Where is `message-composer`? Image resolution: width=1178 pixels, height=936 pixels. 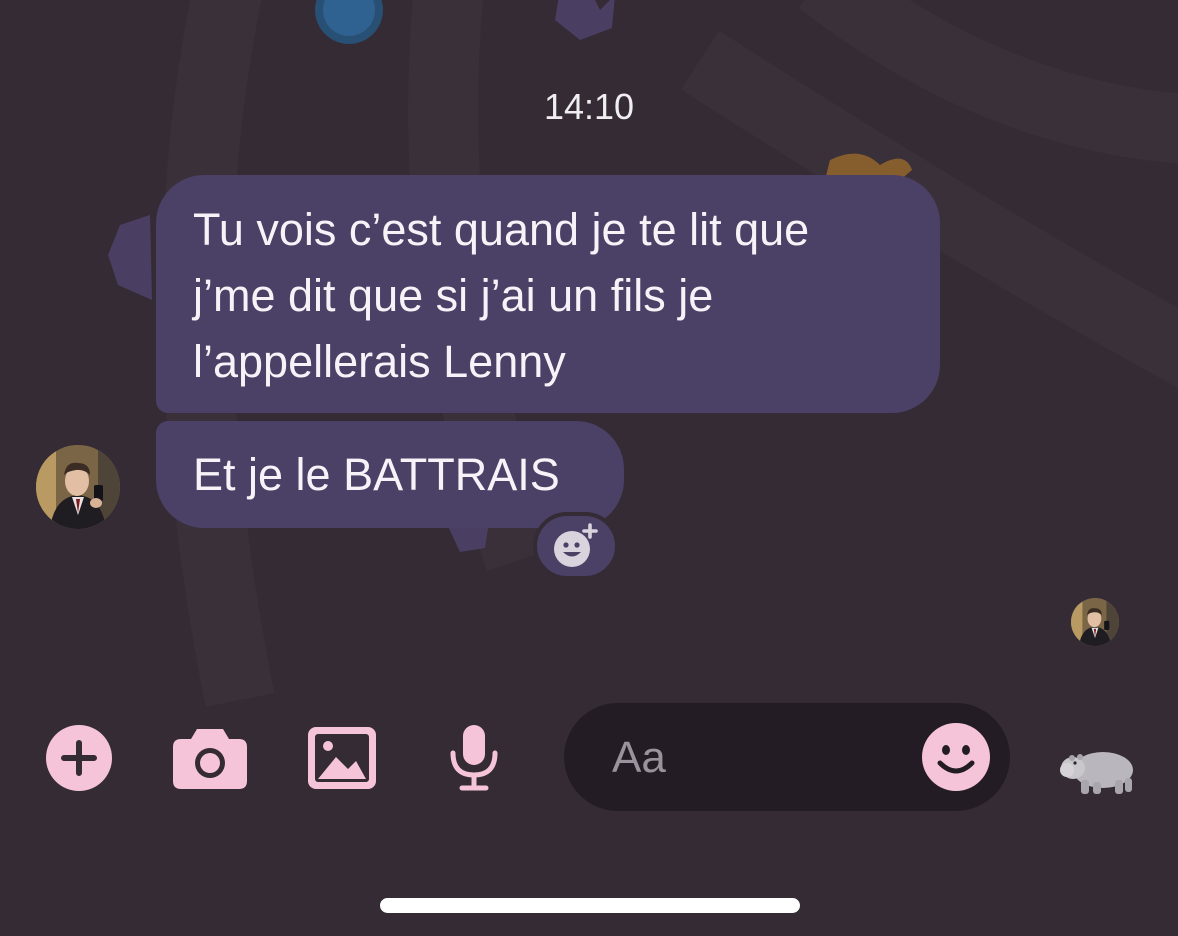 message-composer is located at coordinates (787, 757).